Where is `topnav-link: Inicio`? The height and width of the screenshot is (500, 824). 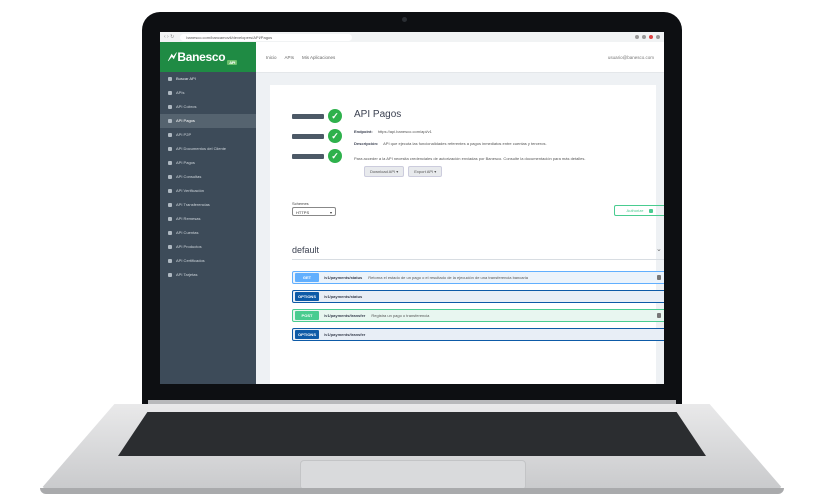
topnav-link: Inicio is located at coordinates (271, 57).